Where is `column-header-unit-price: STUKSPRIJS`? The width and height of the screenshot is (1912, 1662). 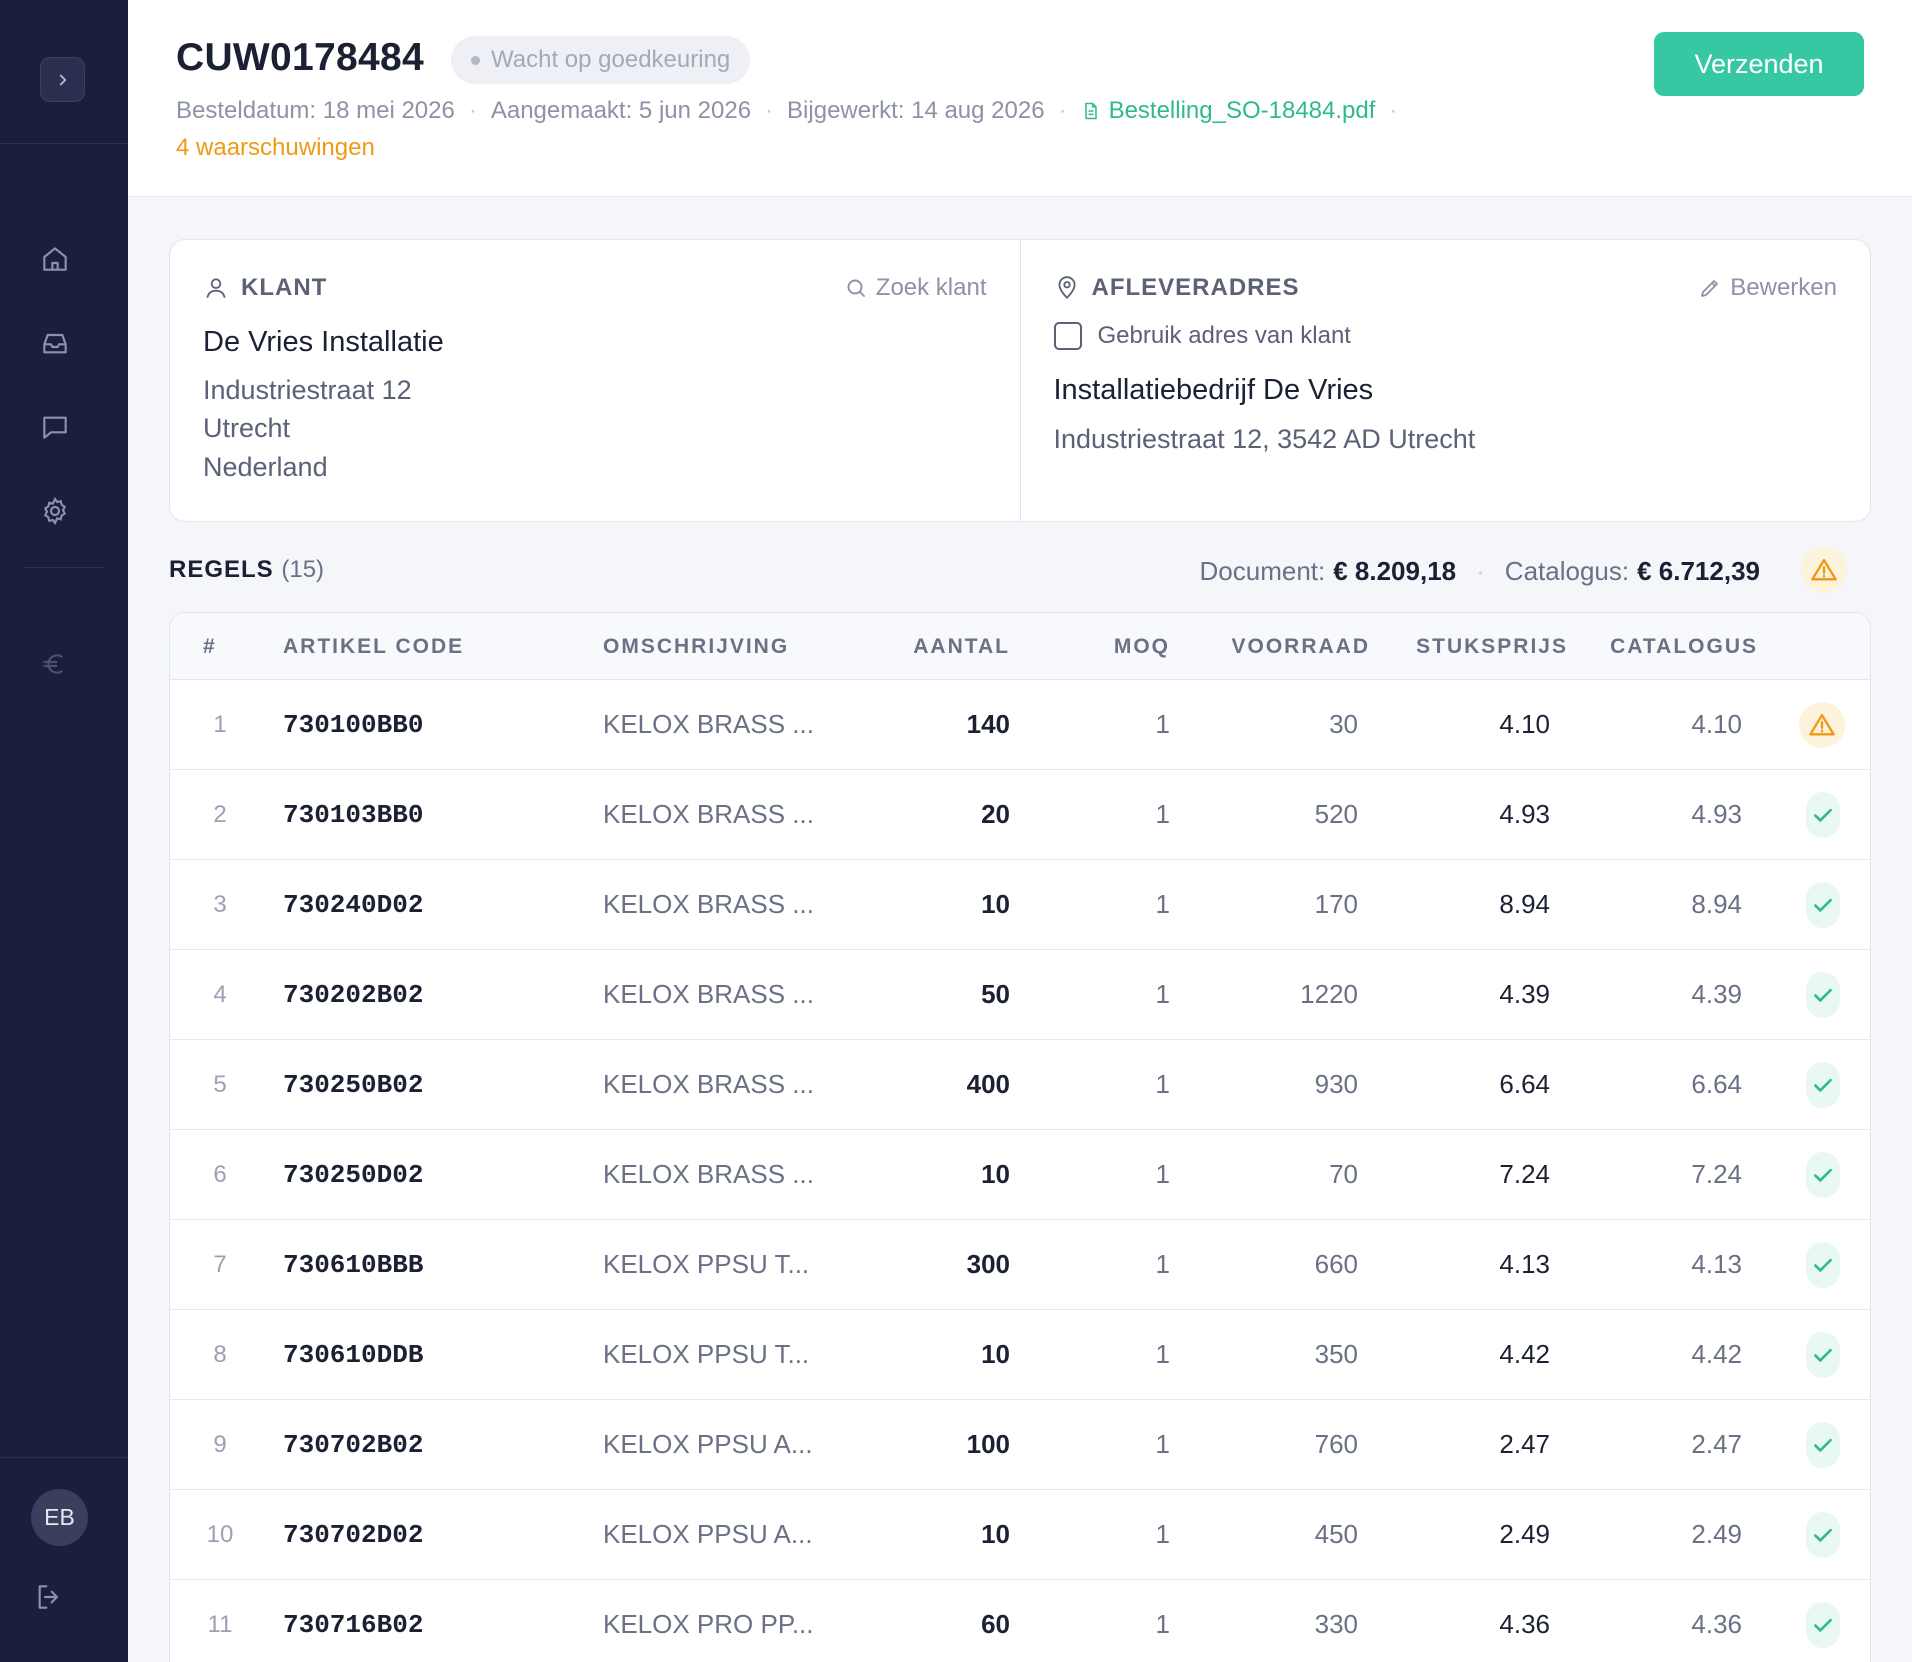 column-header-unit-price: STUKSPRIJS is located at coordinates (1492, 646).